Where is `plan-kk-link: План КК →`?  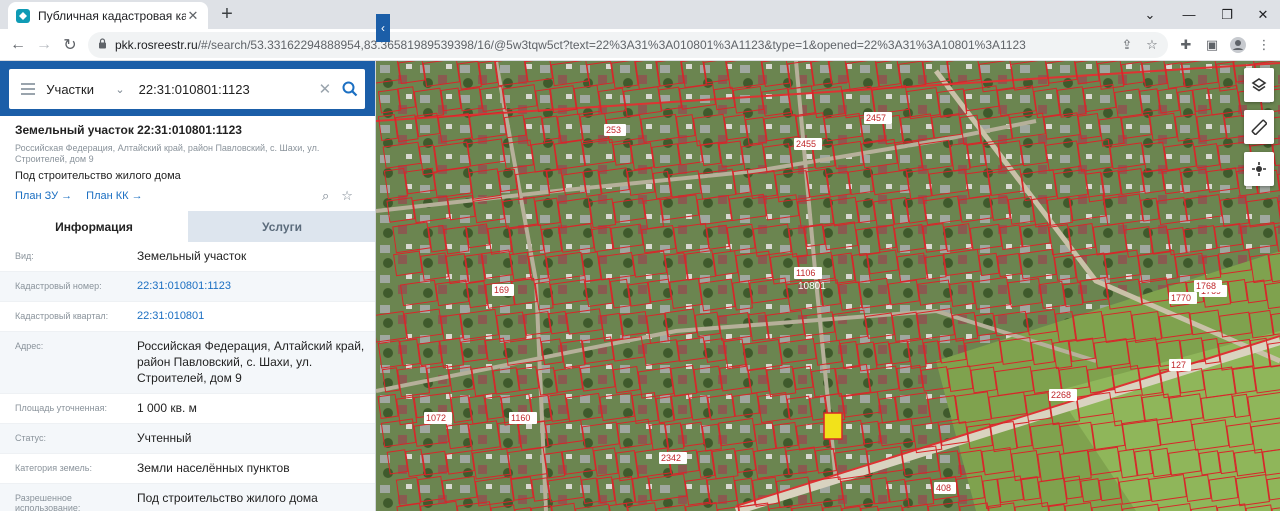
plan-kk-link: План КК → is located at coordinates (114, 196).